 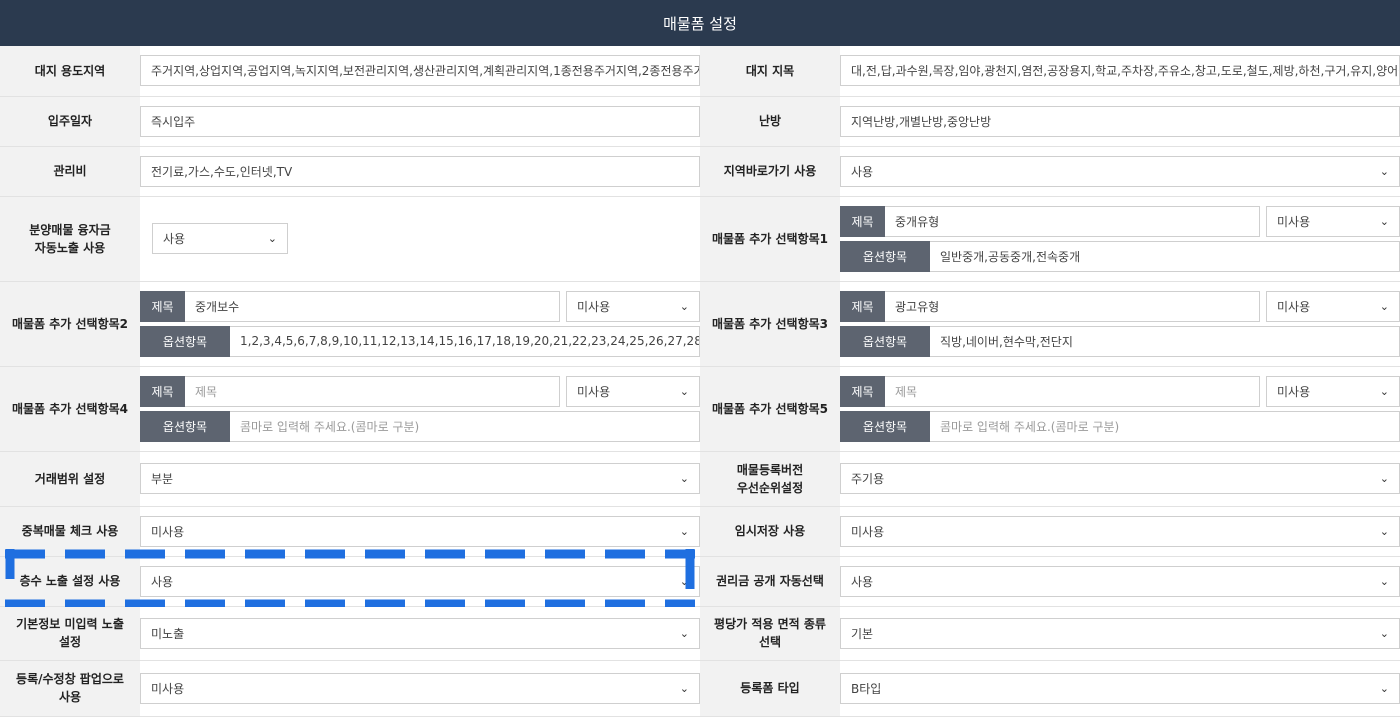 I want to click on loan-auto-expose-select: 사용 ⌄, so click(x=220, y=238).